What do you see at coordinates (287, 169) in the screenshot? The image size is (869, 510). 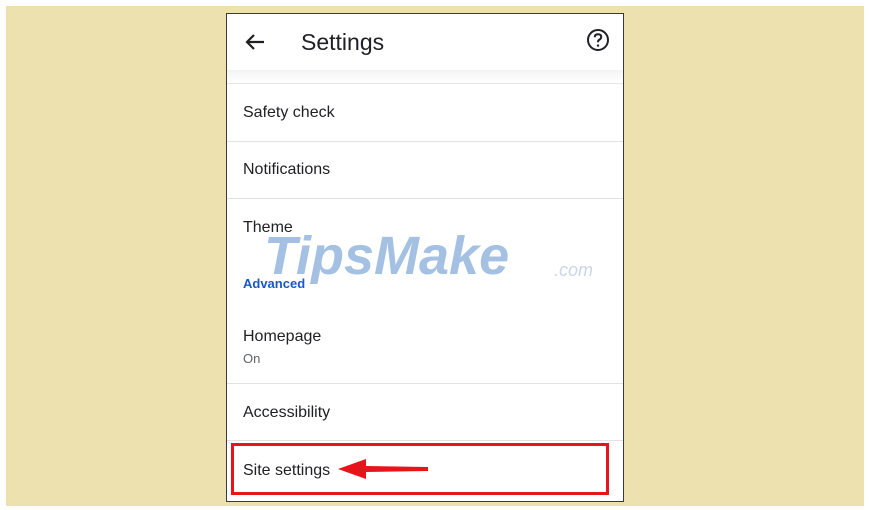 I see `settings-item-label: Notifications` at bounding box center [287, 169].